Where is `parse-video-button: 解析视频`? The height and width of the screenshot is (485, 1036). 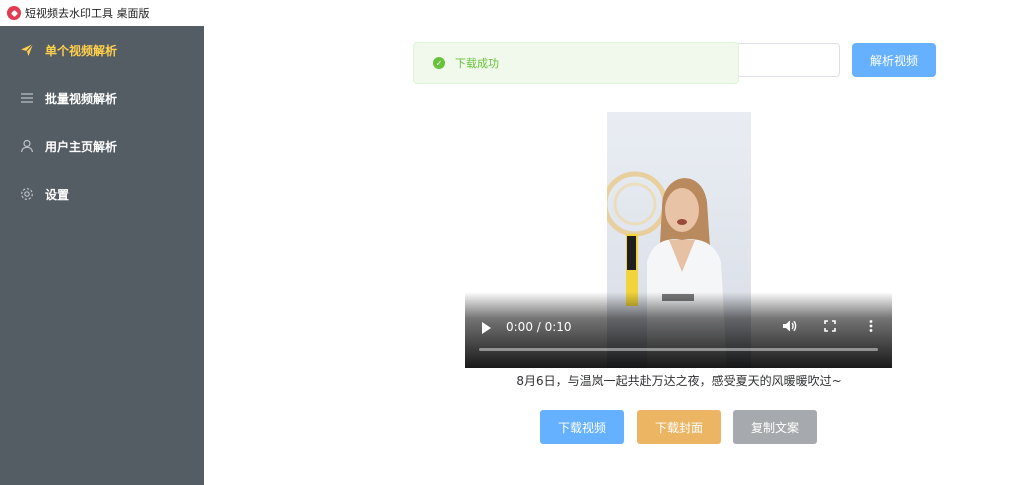 parse-video-button: 解析视频 is located at coordinates (894, 60).